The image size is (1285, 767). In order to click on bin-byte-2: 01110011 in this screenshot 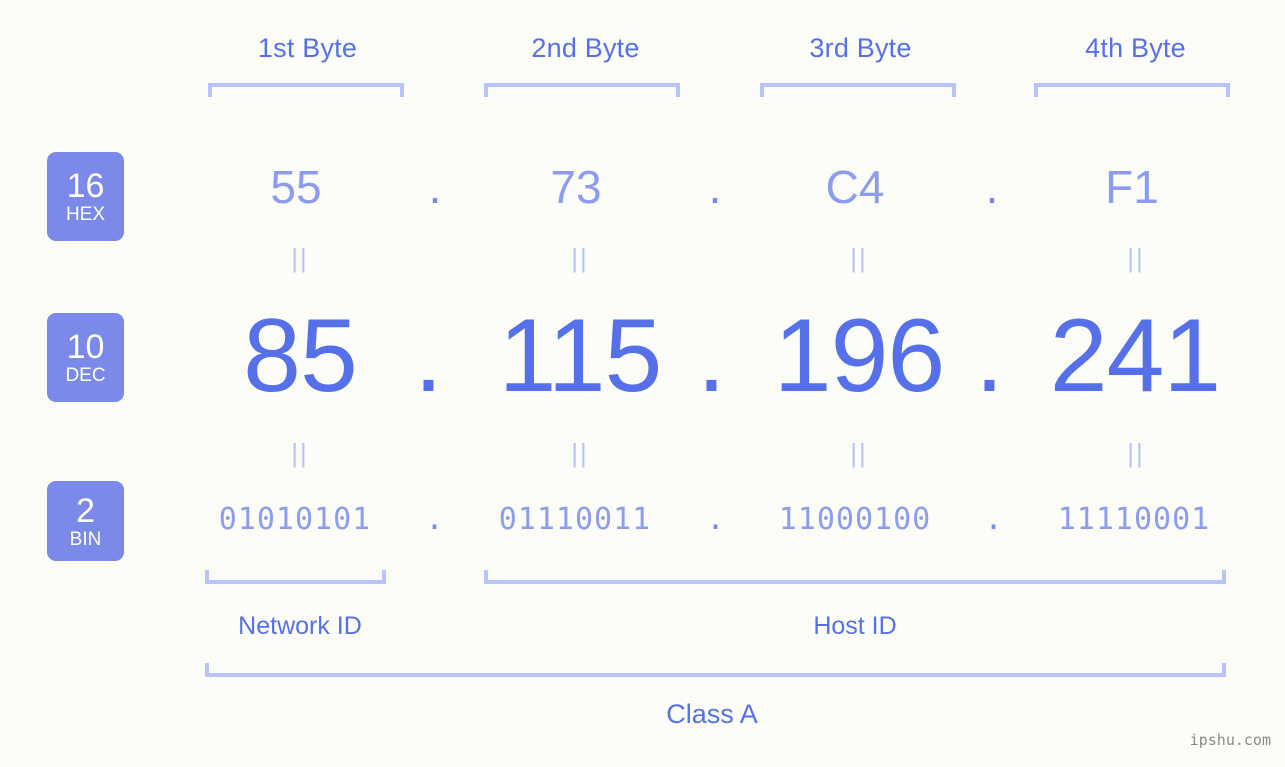, I will do `click(575, 519)`.